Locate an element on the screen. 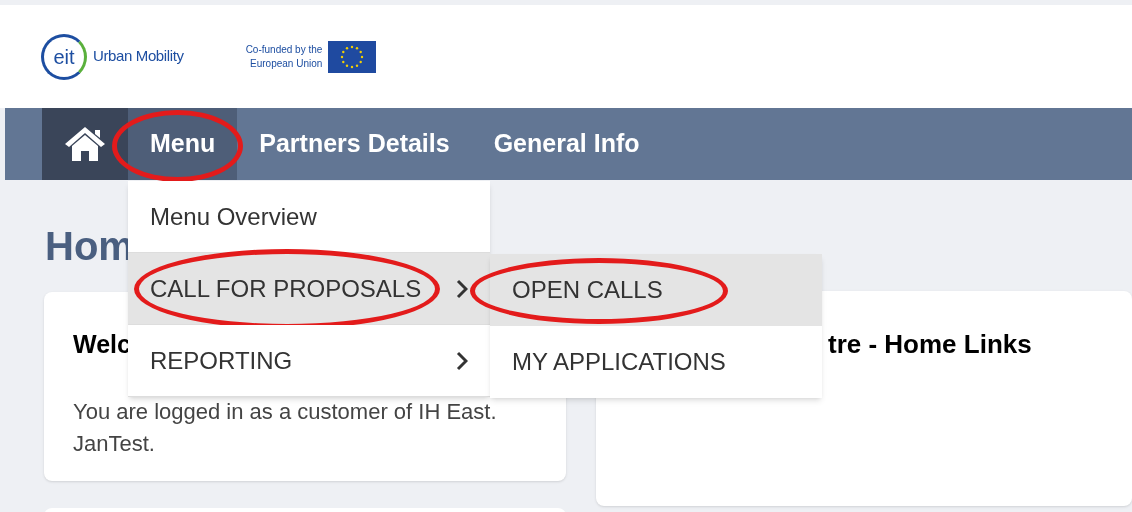  cofunded-text: European Union is located at coordinates (286, 63).